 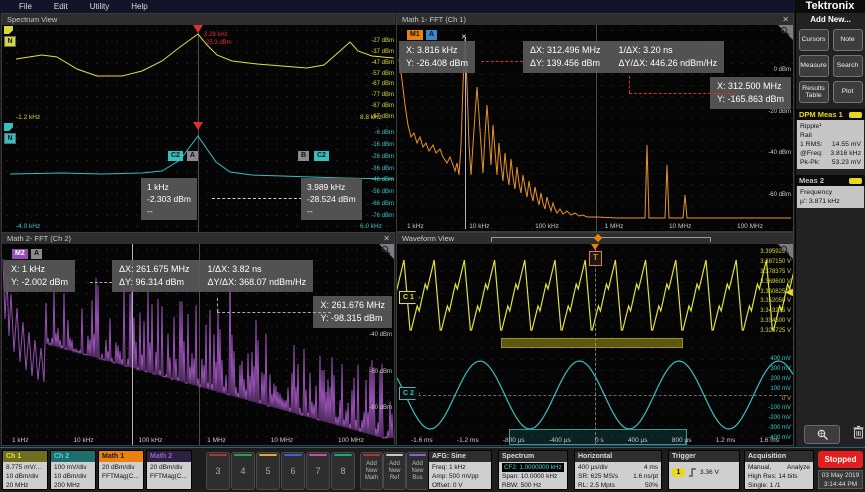 What do you see at coordinates (343, 471) in the screenshot?
I see `display-slot-button: 8` at bounding box center [343, 471].